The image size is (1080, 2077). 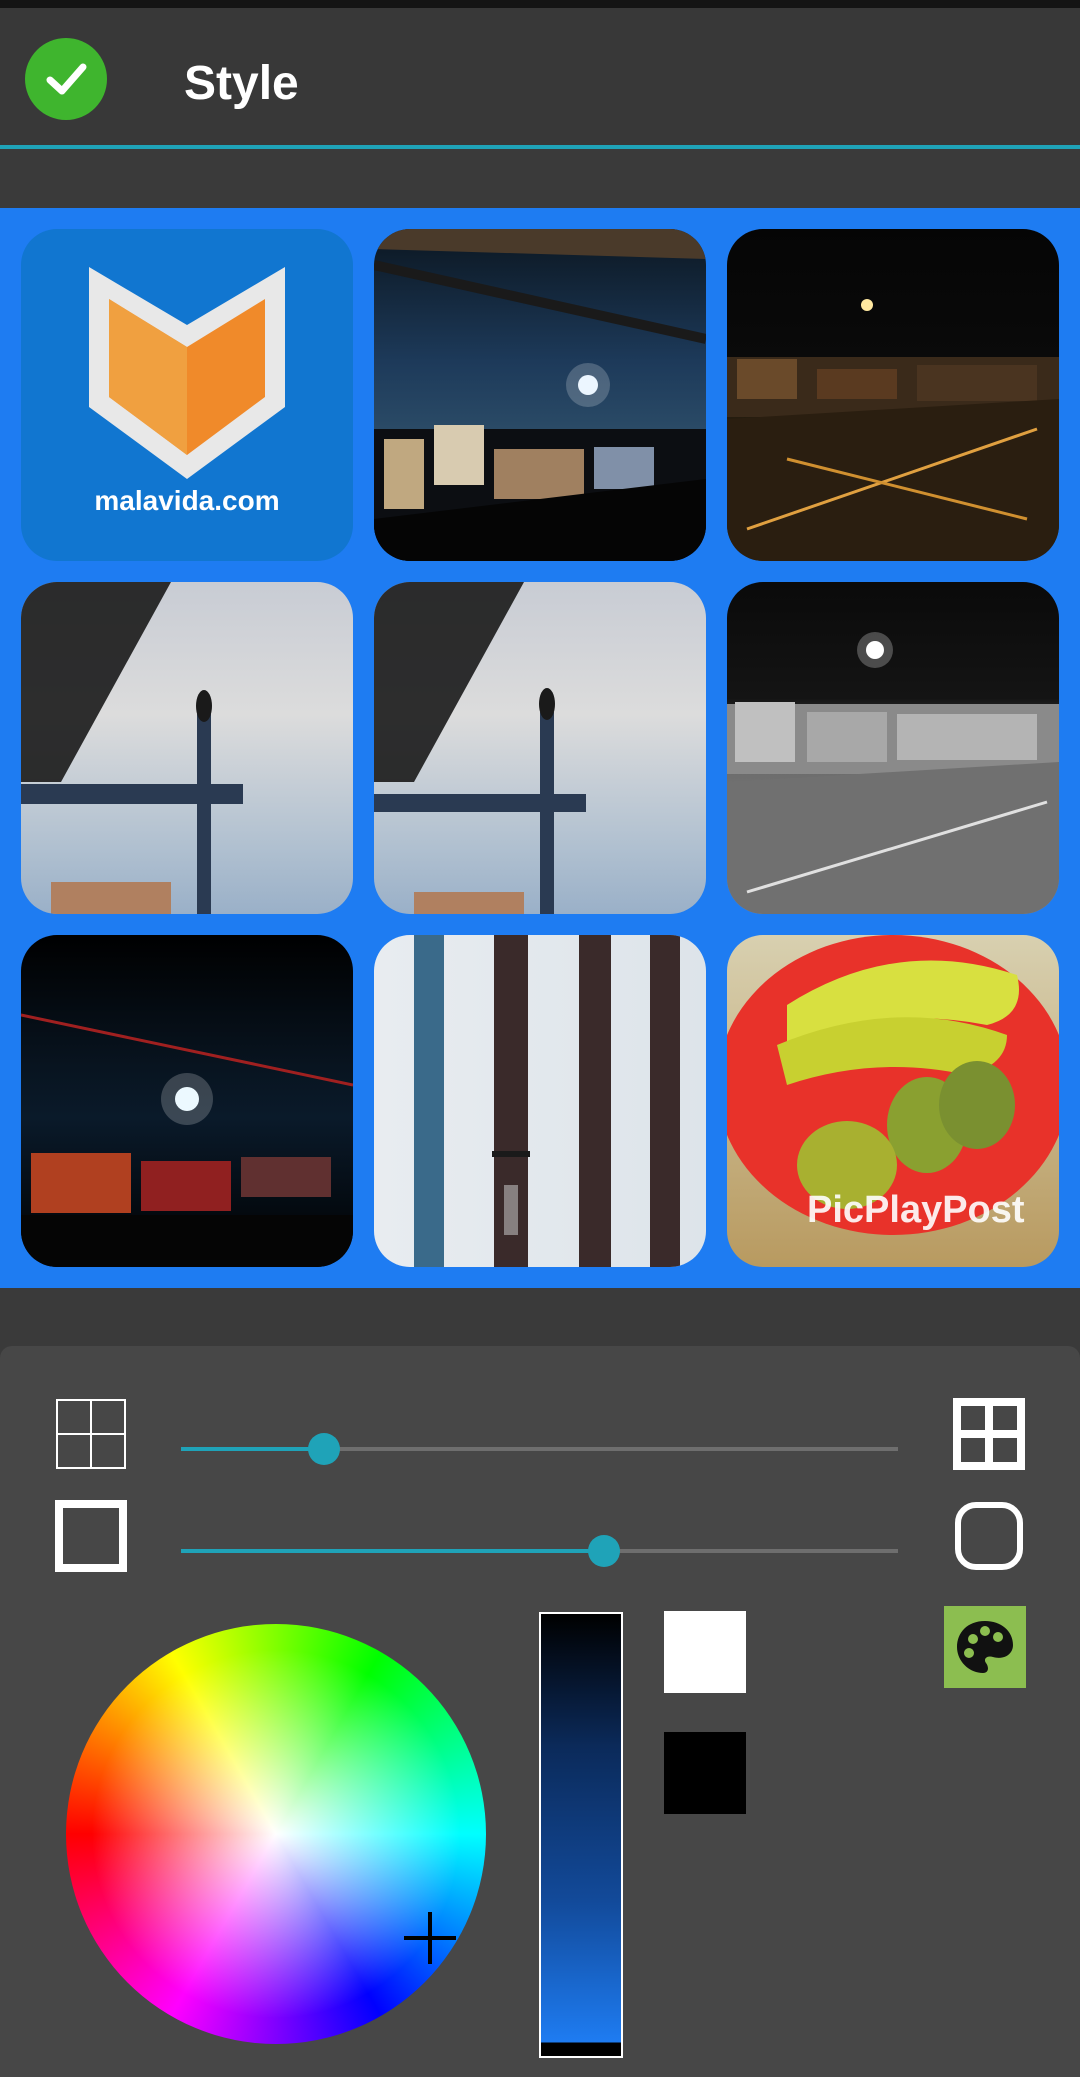 I want to click on grid-thick-icon, so click(x=989, y=1434).